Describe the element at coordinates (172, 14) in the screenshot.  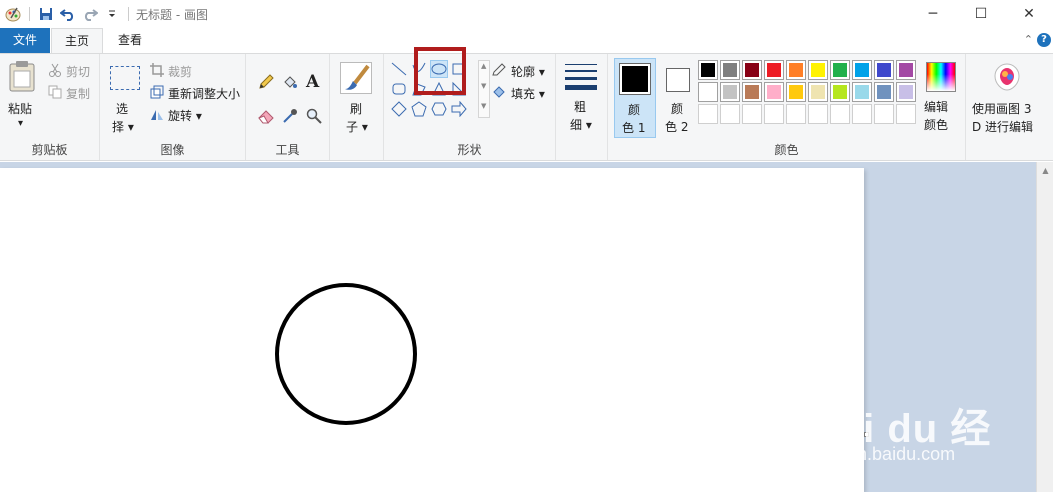
I see `window-title: 无标题 - 画图` at that location.